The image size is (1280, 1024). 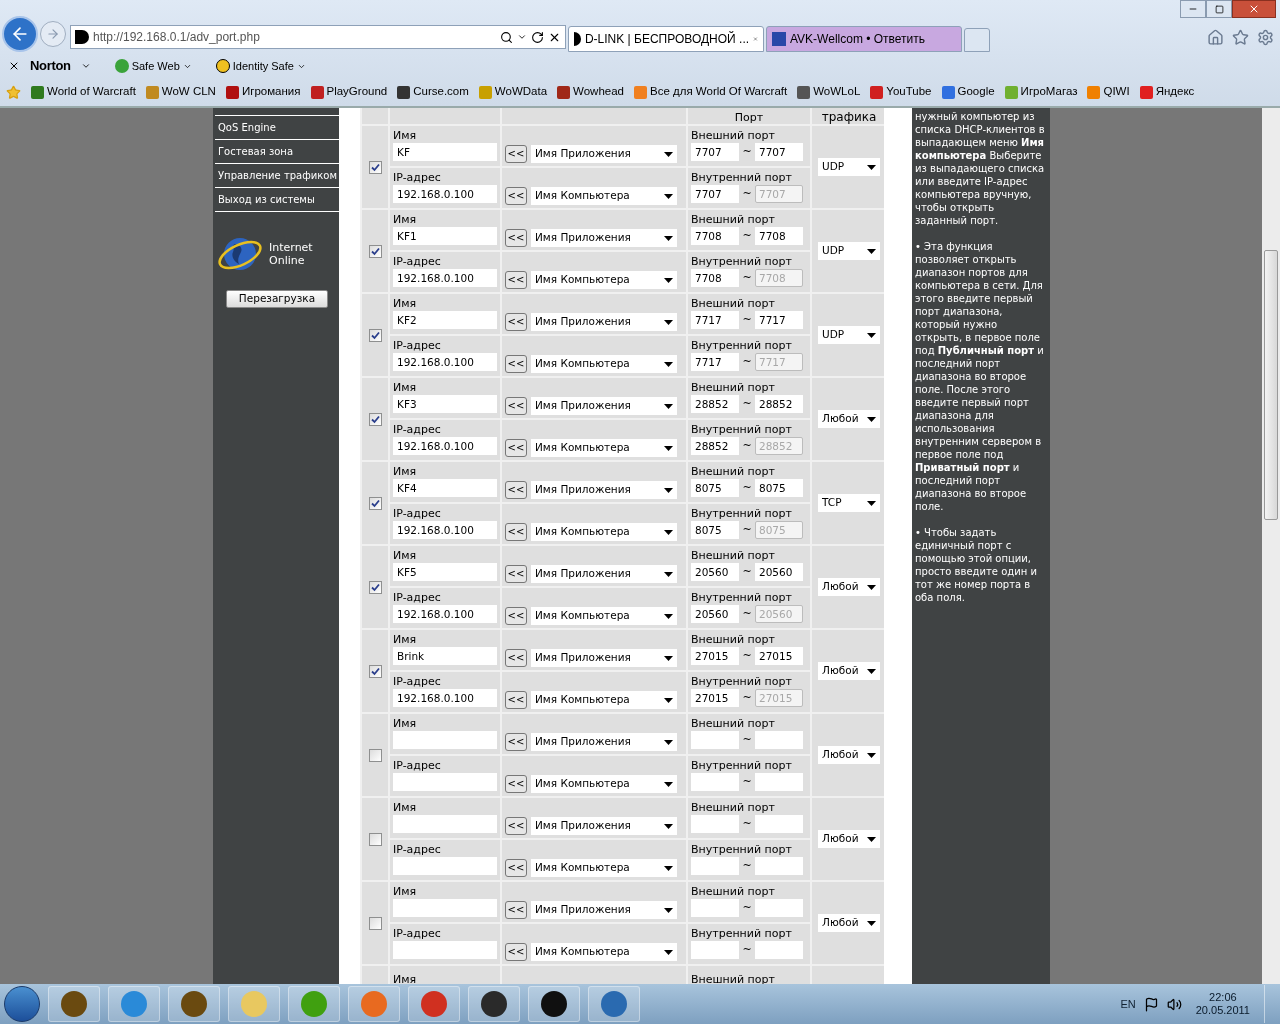 I want to click on close-button, so click(x=1254, y=9).